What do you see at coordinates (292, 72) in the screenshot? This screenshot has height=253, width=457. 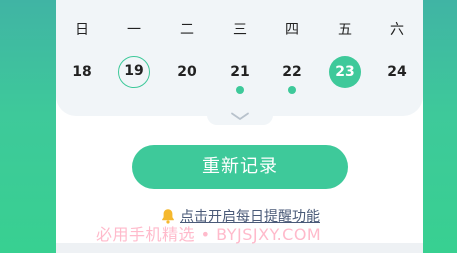 I see `day-22: 22` at bounding box center [292, 72].